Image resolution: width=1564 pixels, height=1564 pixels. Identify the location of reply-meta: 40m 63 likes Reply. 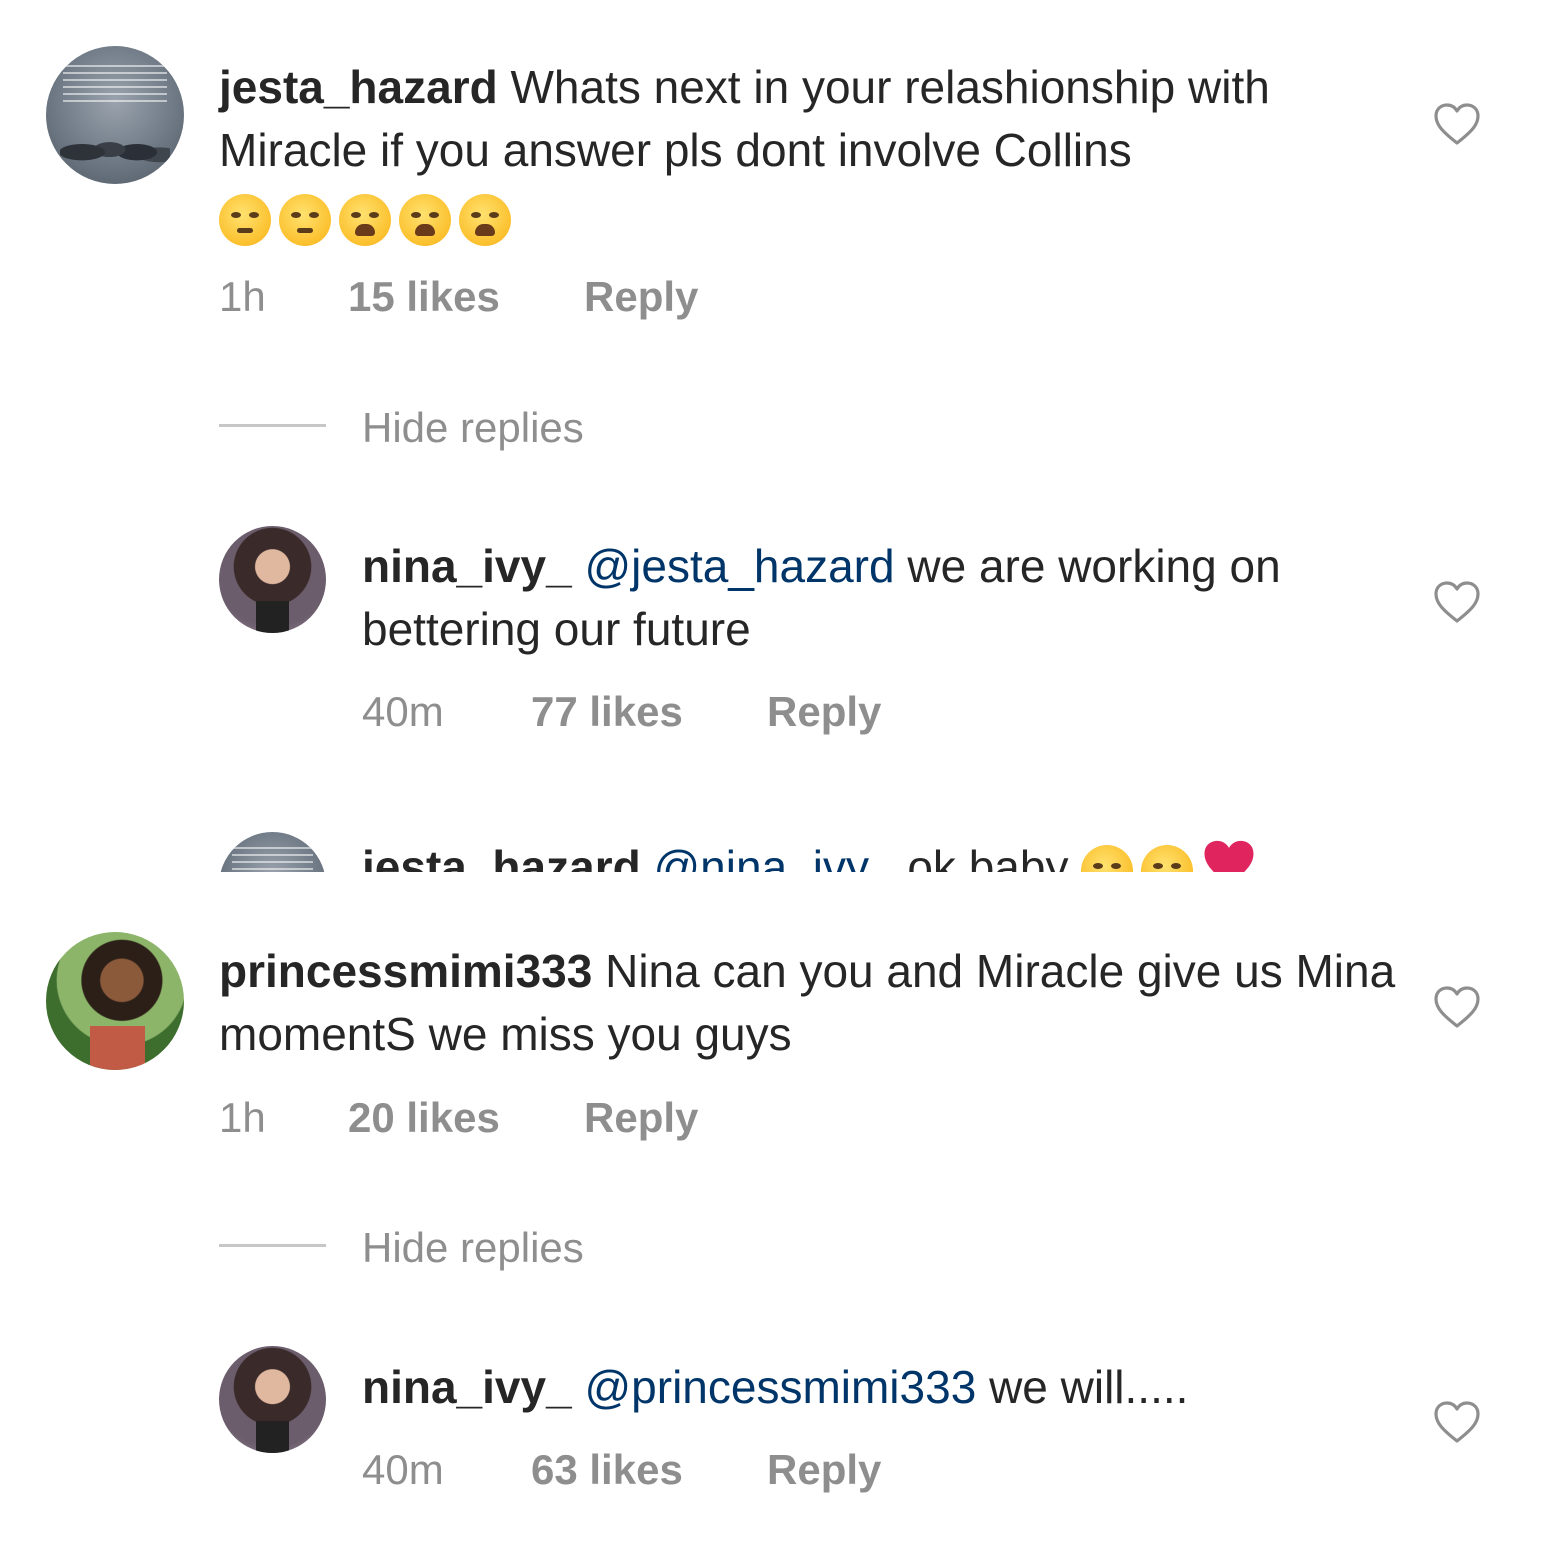
(662, 1471).